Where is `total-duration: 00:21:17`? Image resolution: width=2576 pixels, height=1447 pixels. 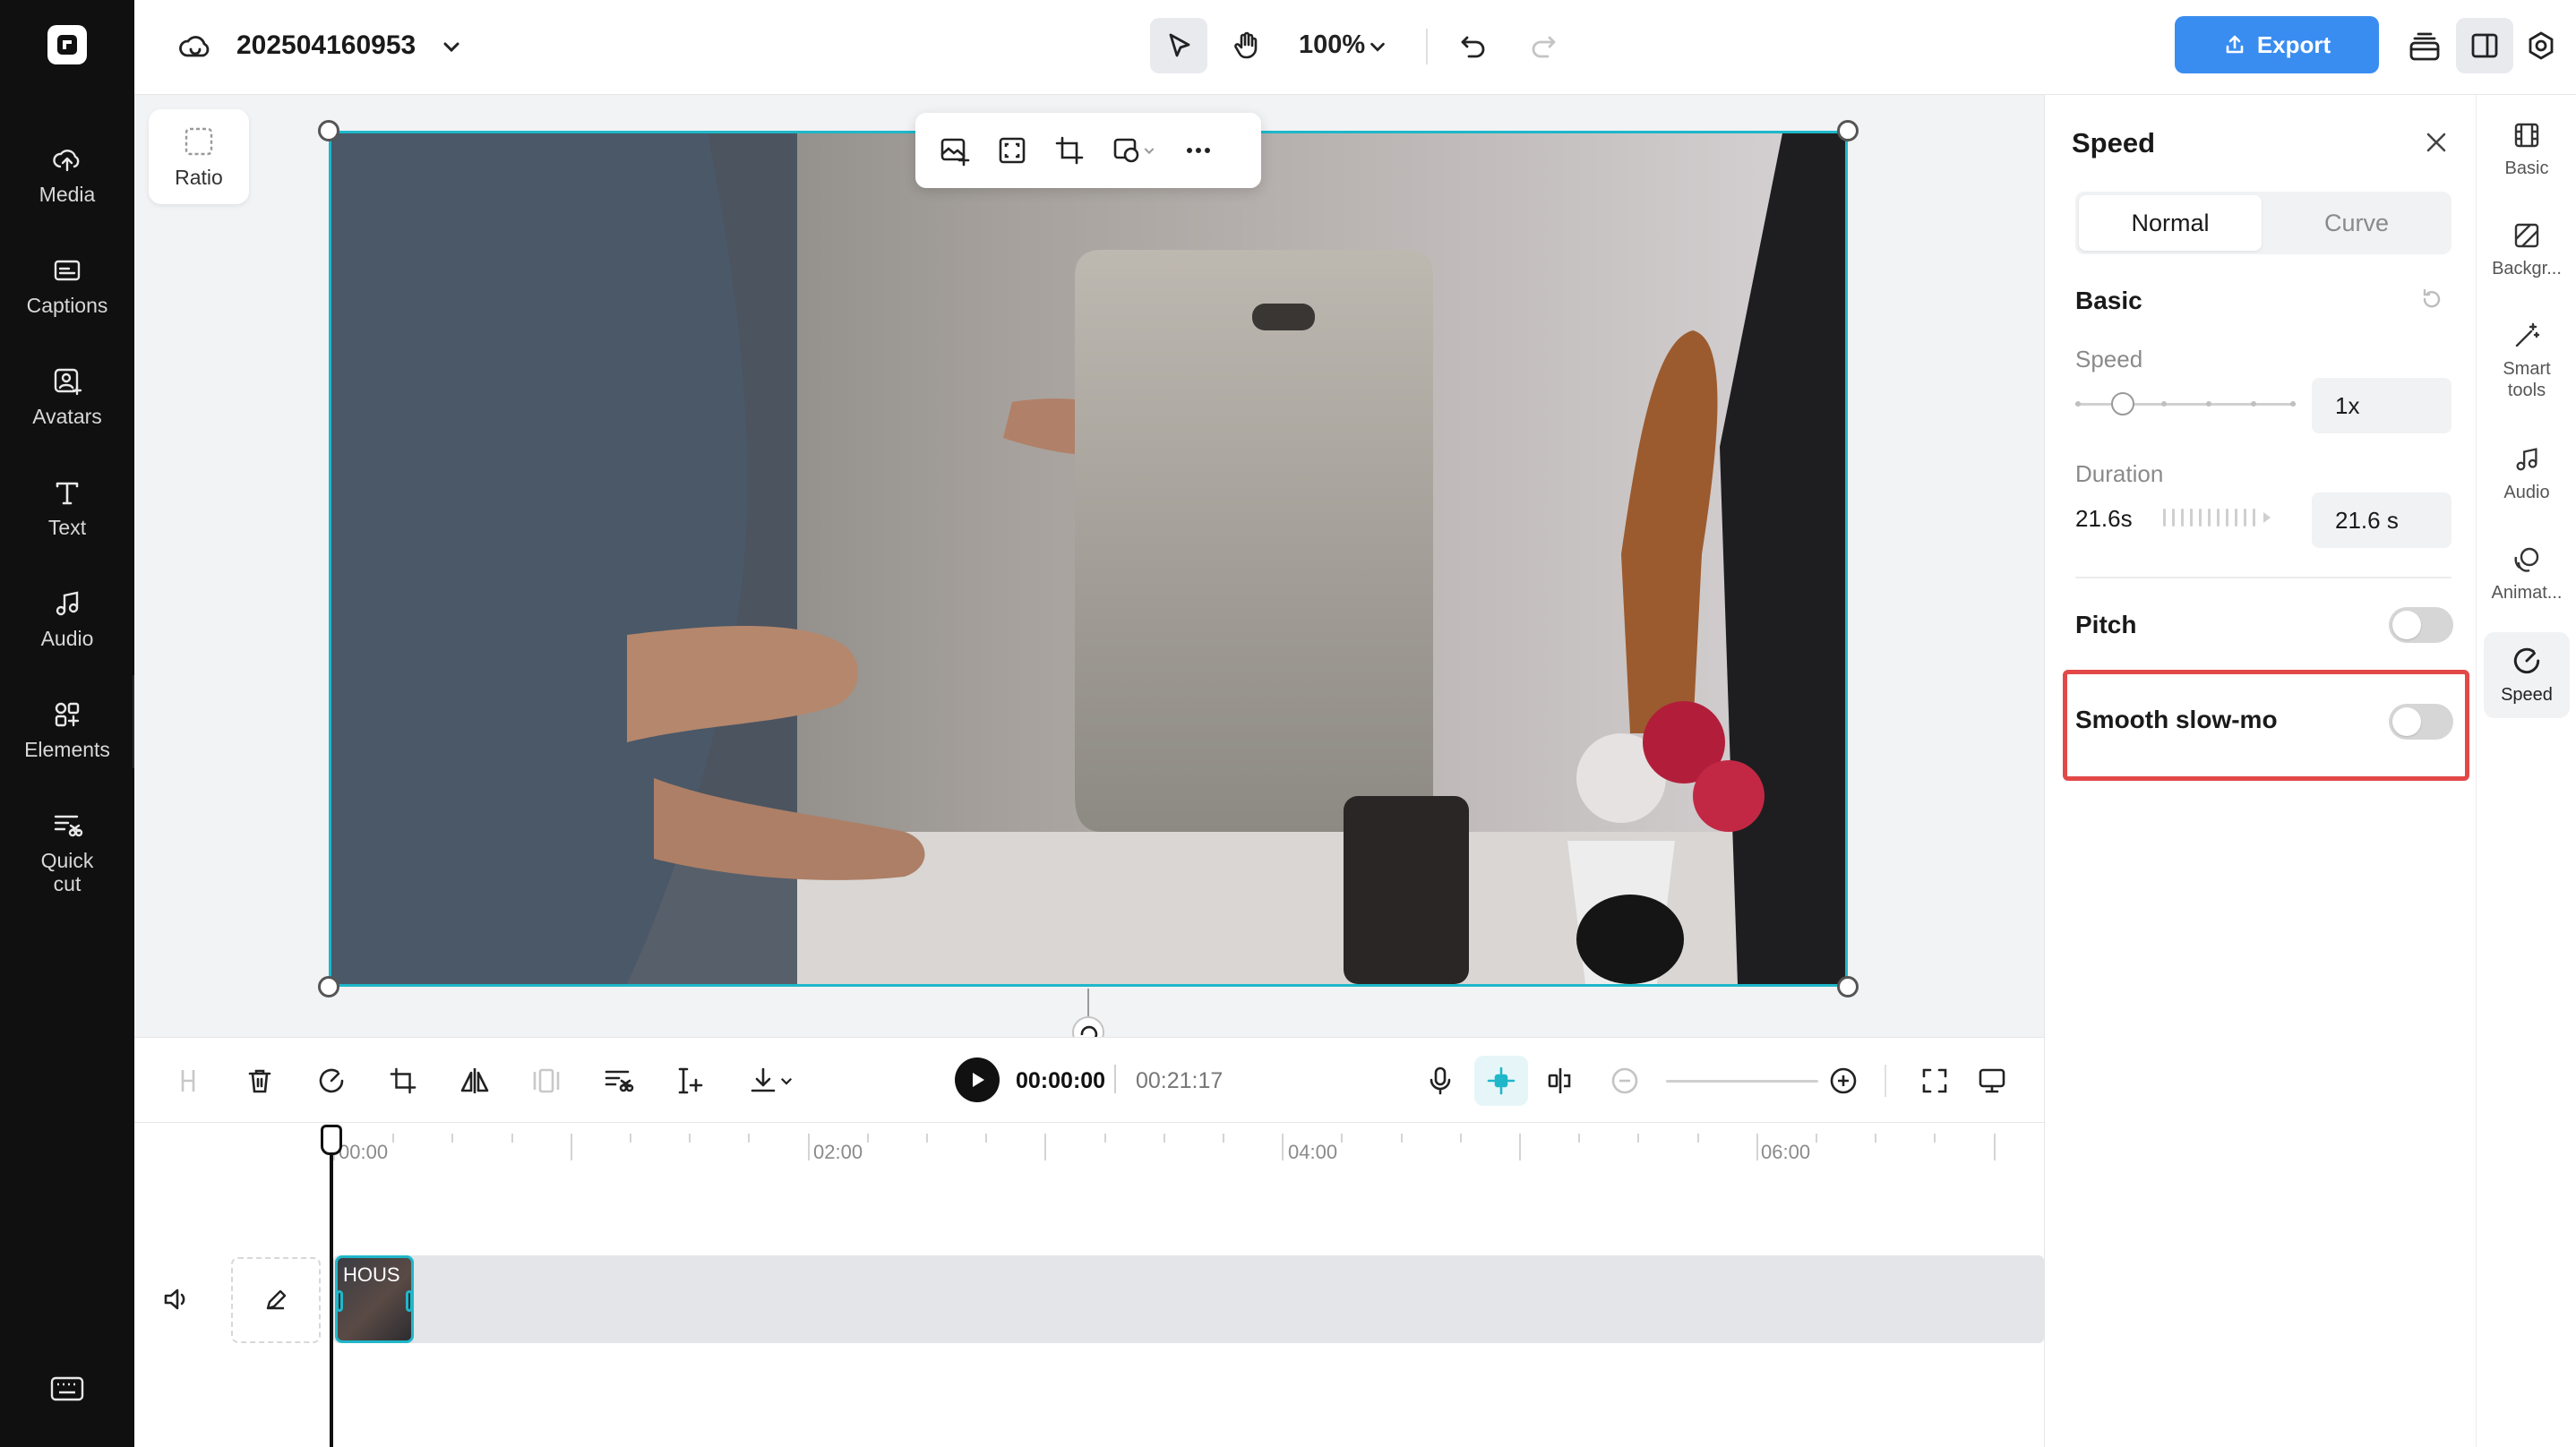
total-duration: 00:21:17 is located at coordinates (1180, 1080).